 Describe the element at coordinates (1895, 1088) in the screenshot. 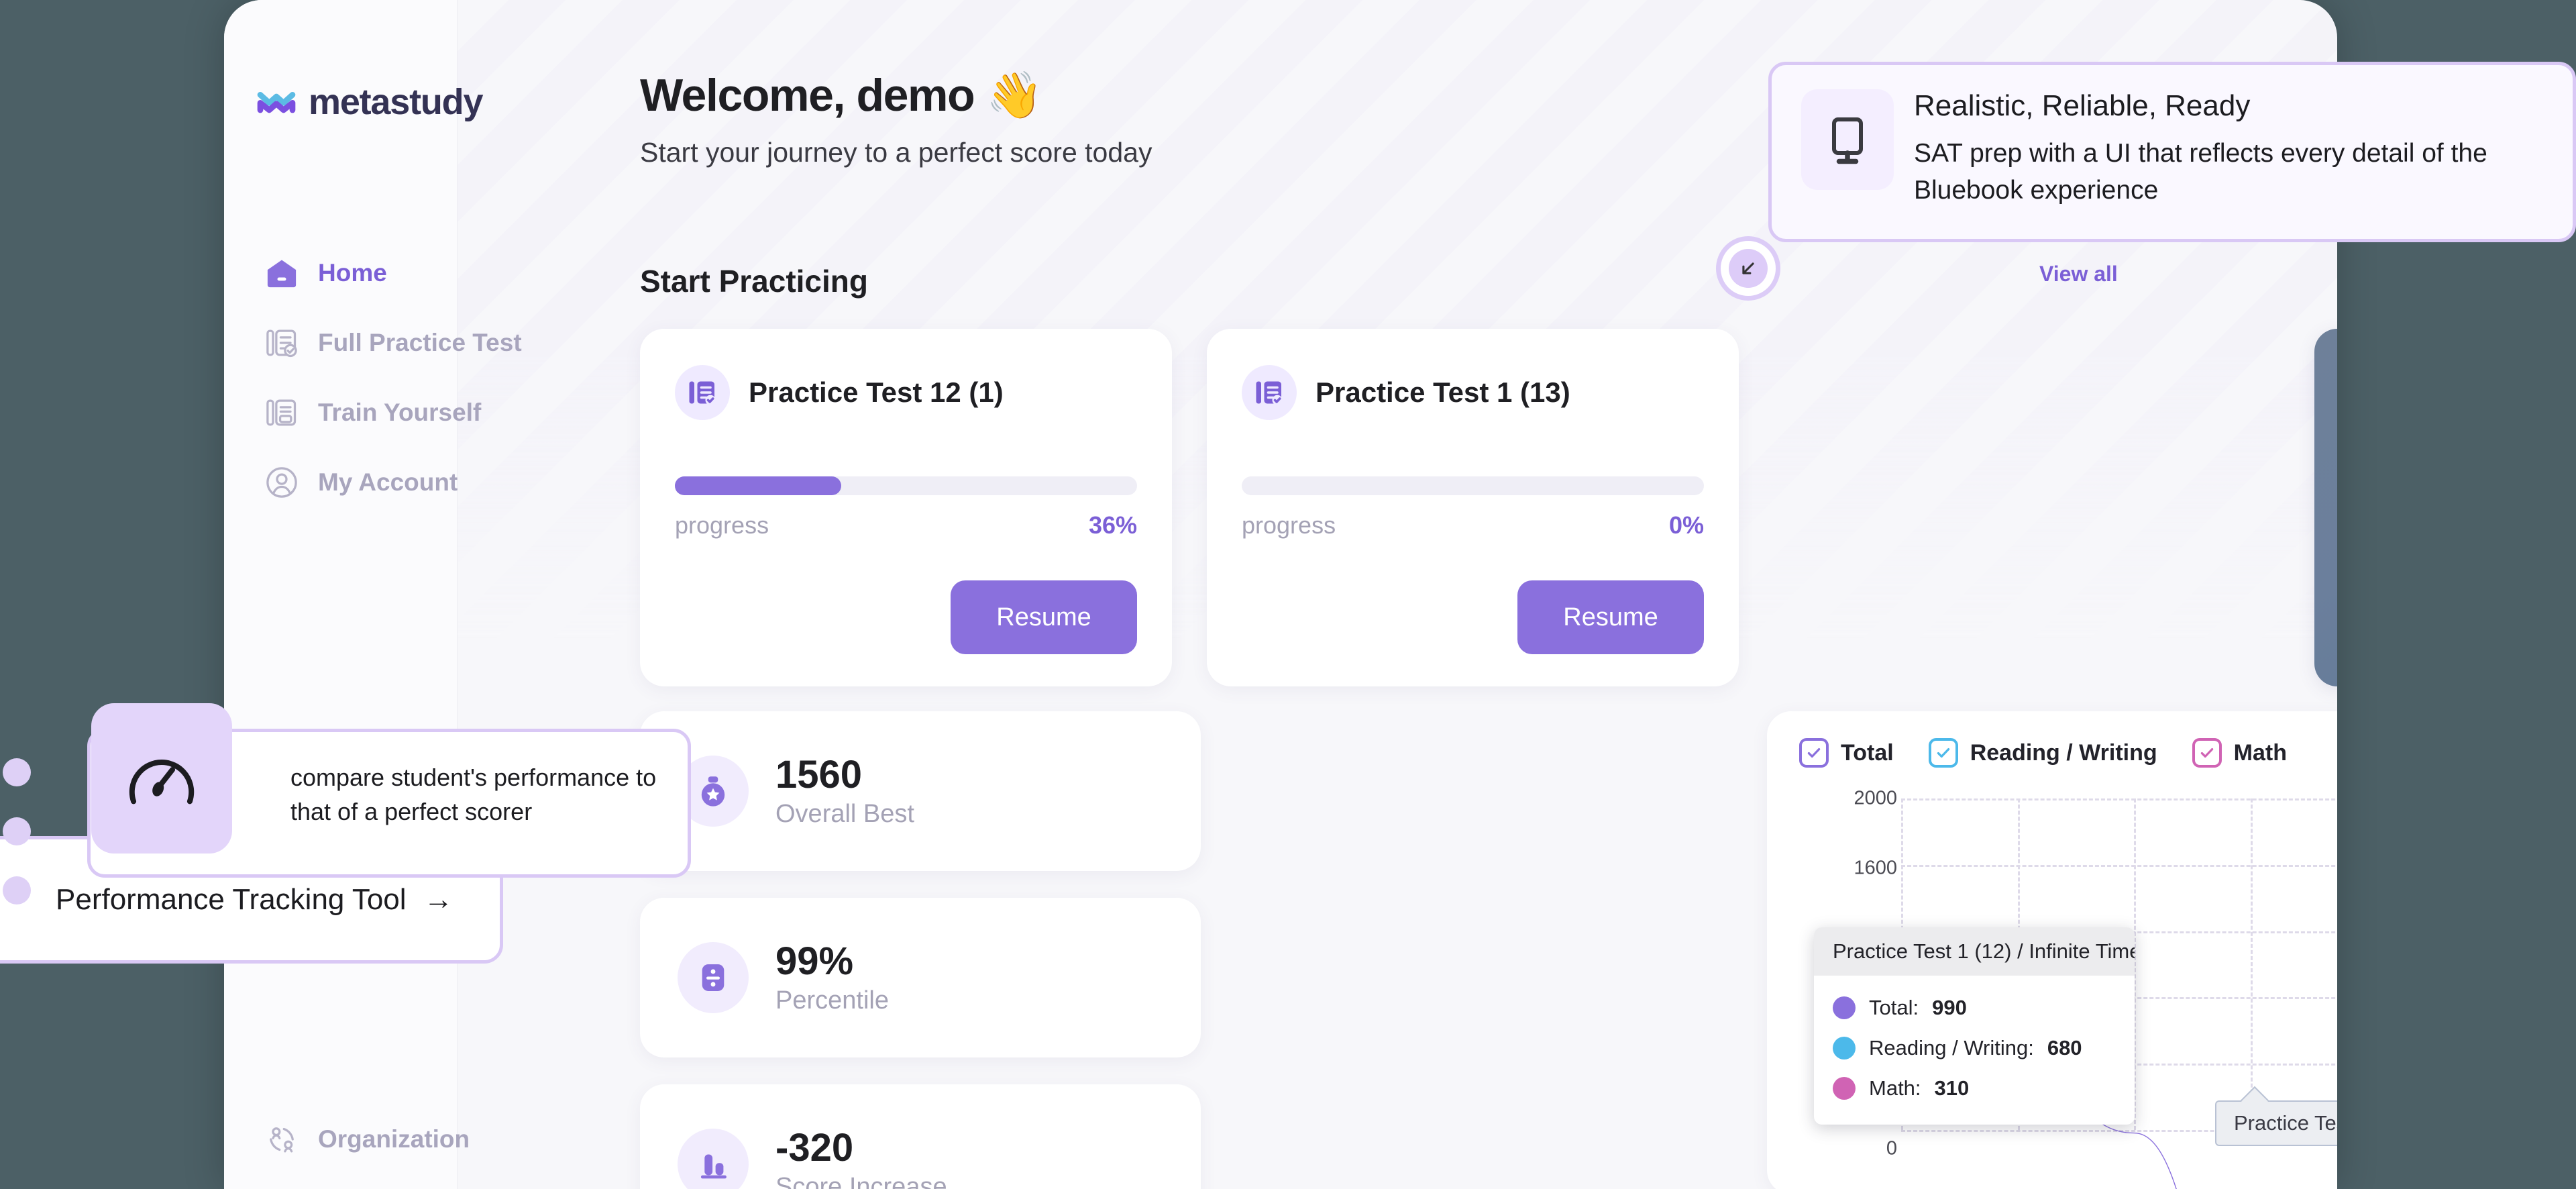

I see `series-name: Math:` at that location.